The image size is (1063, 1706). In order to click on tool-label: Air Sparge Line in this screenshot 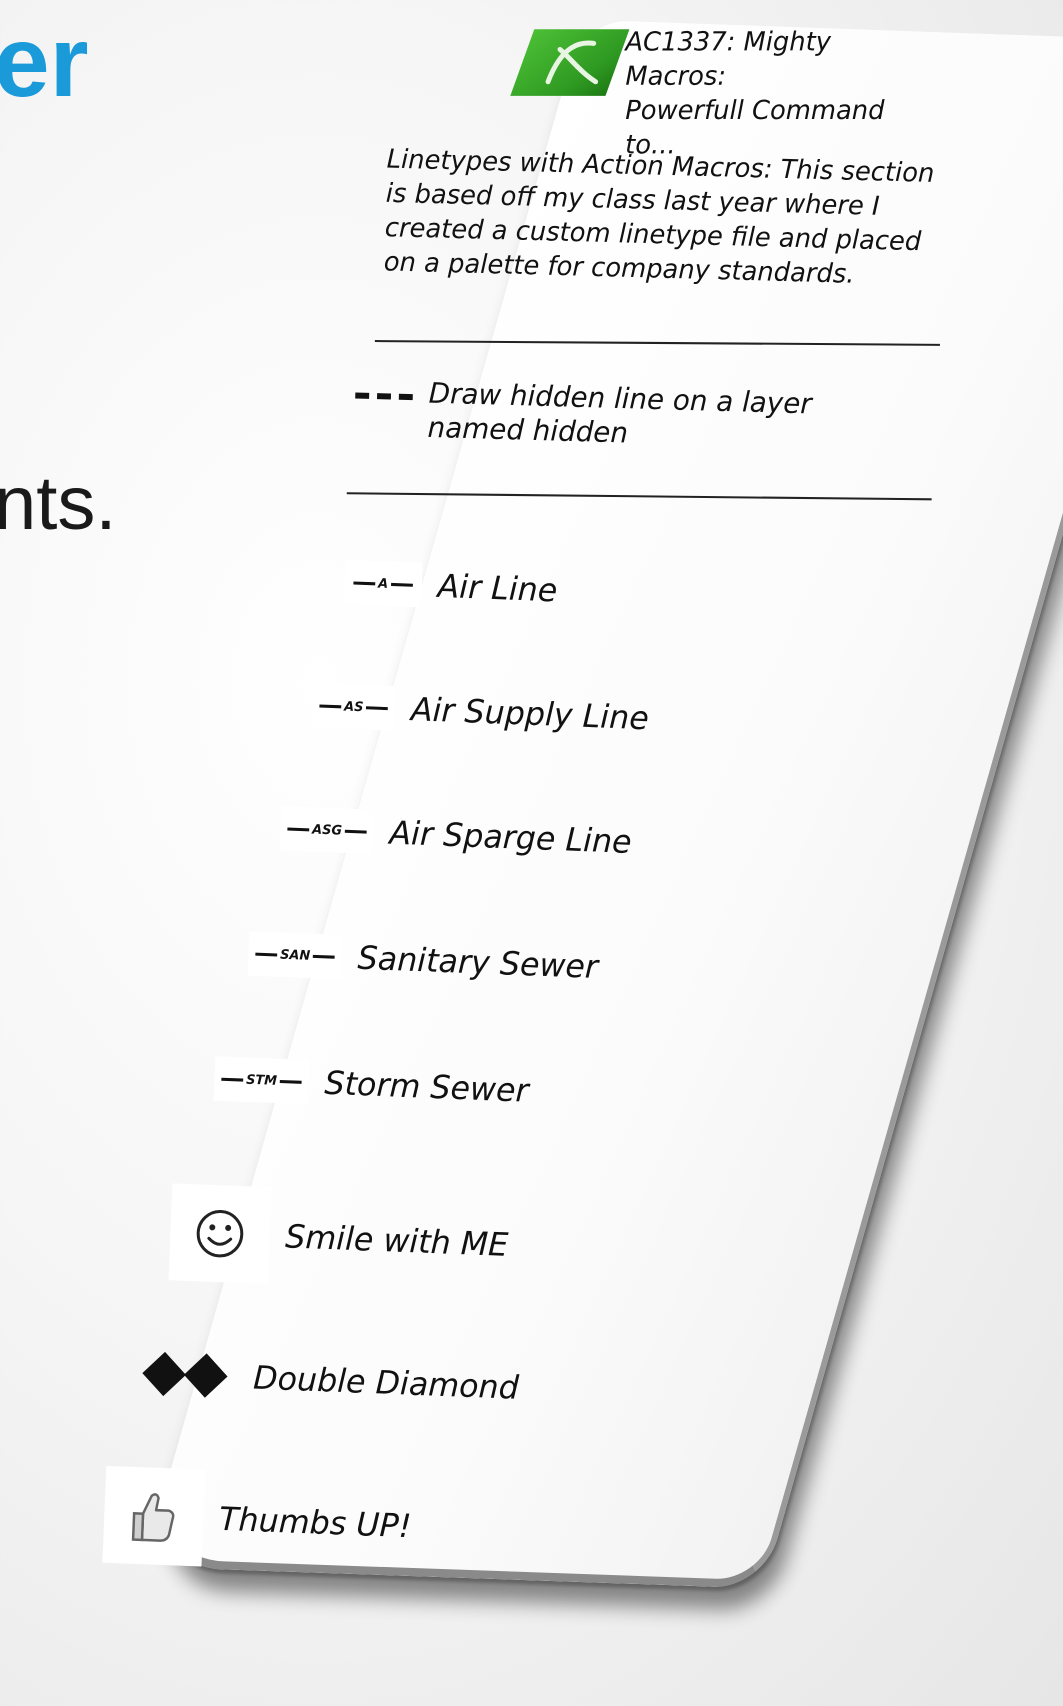, I will do `click(510, 837)`.